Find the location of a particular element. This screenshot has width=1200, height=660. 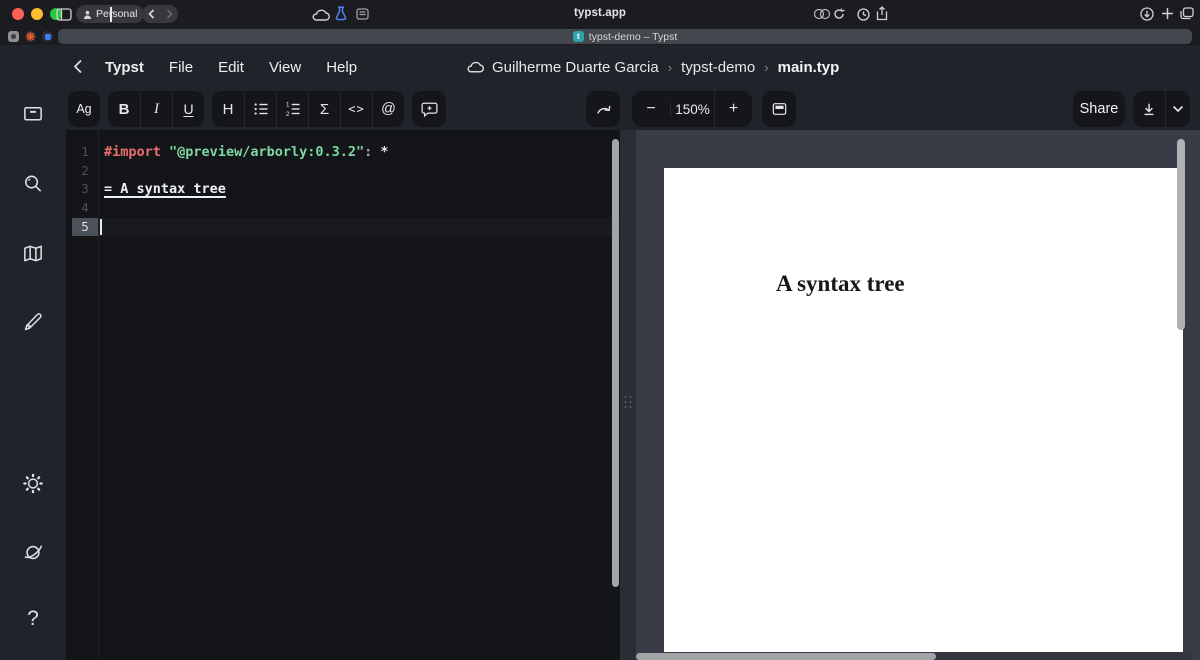

bullet-list-icon is located at coordinates (261, 109).